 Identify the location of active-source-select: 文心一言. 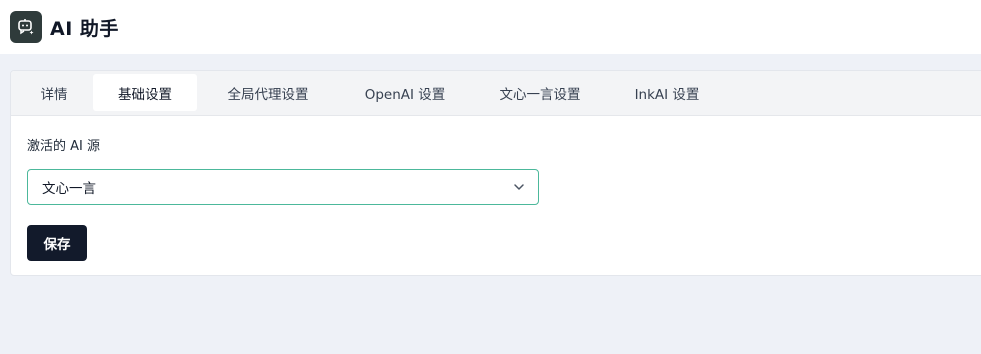
(283, 187).